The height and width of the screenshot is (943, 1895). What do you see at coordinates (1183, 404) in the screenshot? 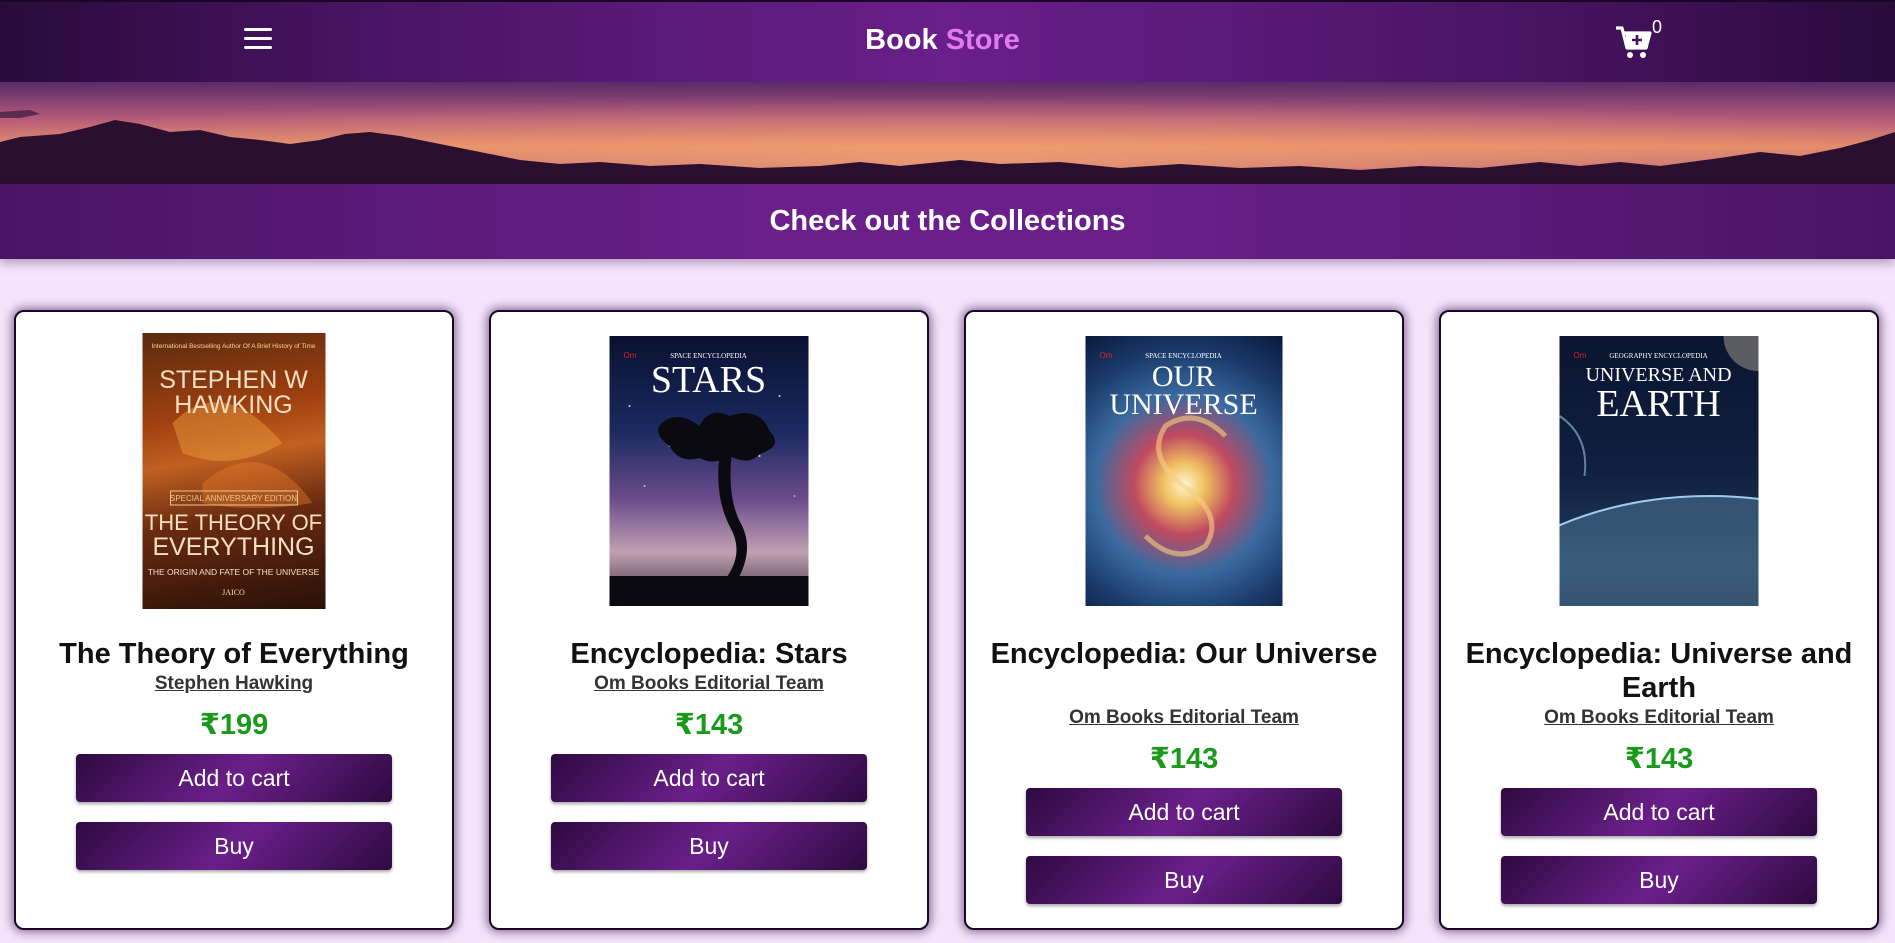
I see `svg-text: UNIVERSE` at bounding box center [1183, 404].